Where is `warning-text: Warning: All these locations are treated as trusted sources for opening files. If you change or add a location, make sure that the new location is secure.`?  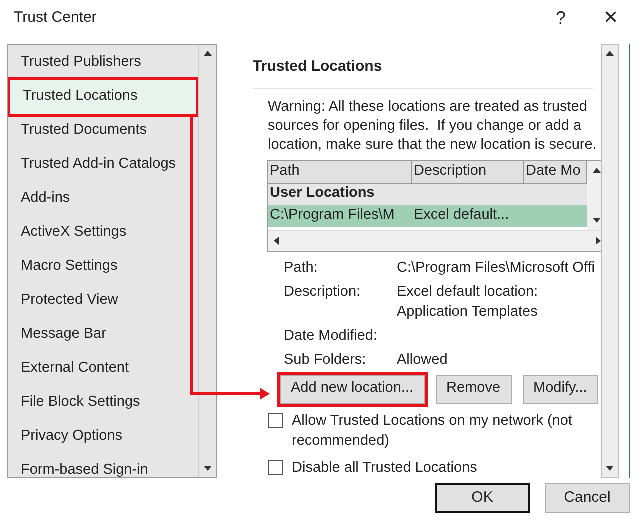 warning-text: Warning: All these locations are treated as trusted sources for opening files. If you change or add a location, make sure that the new location is secure. is located at coordinates (433, 126).